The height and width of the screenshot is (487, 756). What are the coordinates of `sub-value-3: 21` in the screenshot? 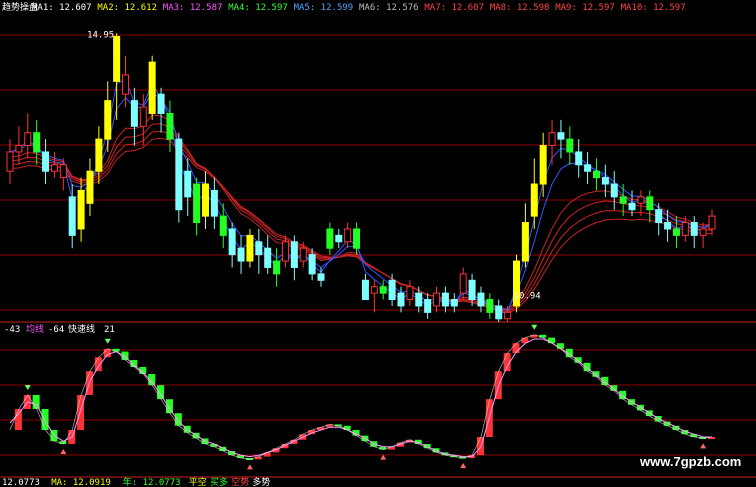 It's located at (109, 330).